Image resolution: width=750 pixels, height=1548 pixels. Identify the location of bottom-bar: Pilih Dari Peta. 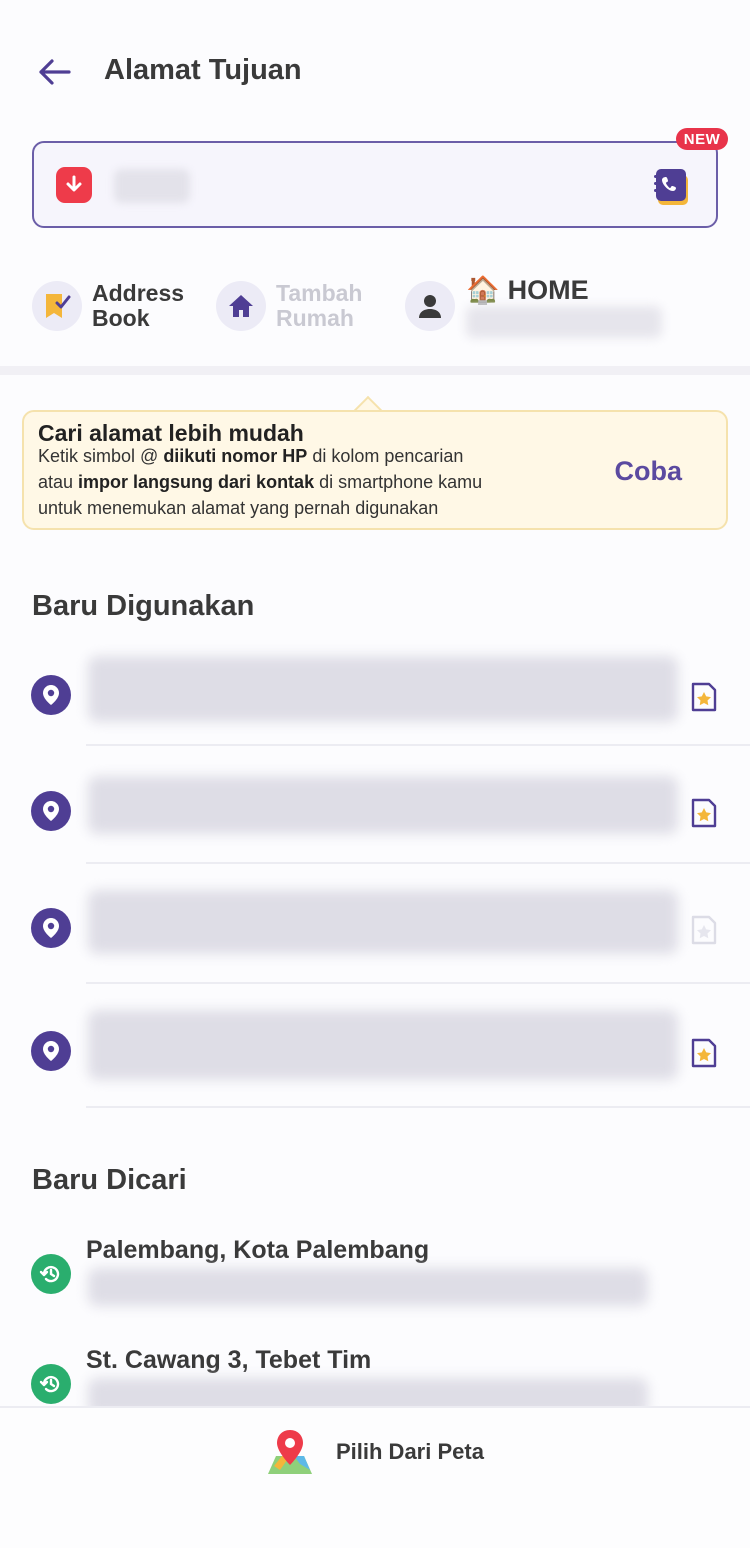
(375, 1477).